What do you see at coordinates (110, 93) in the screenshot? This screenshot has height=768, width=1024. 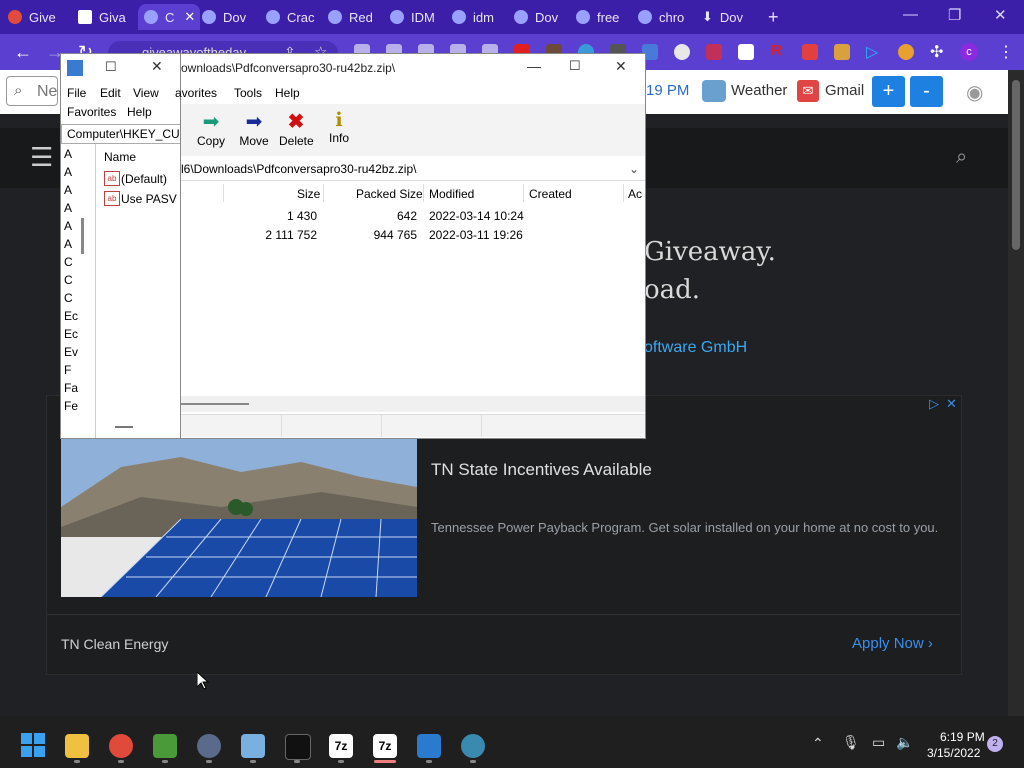 I see `menu-edit: Edit` at bounding box center [110, 93].